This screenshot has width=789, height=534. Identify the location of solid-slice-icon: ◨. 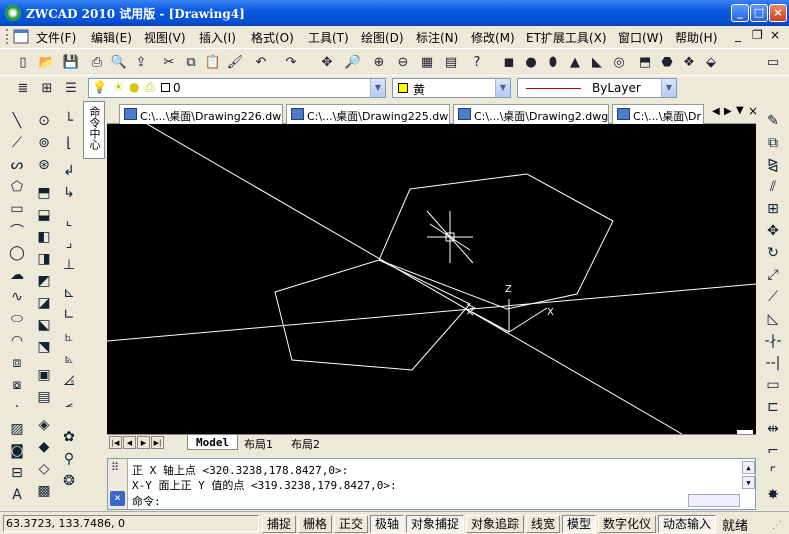
(44, 259).